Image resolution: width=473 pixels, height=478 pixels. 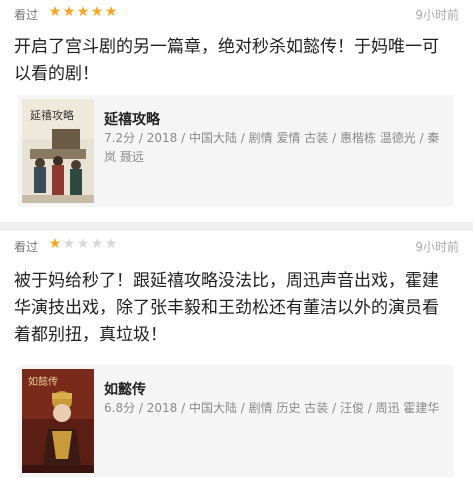 What do you see at coordinates (58, 151) in the screenshot?
I see `movie-poster: 延禧攻略` at bounding box center [58, 151].